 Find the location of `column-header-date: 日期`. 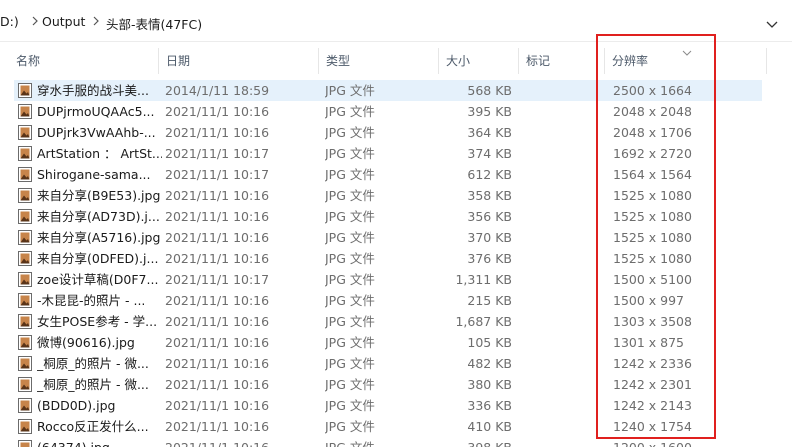

column-header-date: 日期 is located at coordinates (175, 61).